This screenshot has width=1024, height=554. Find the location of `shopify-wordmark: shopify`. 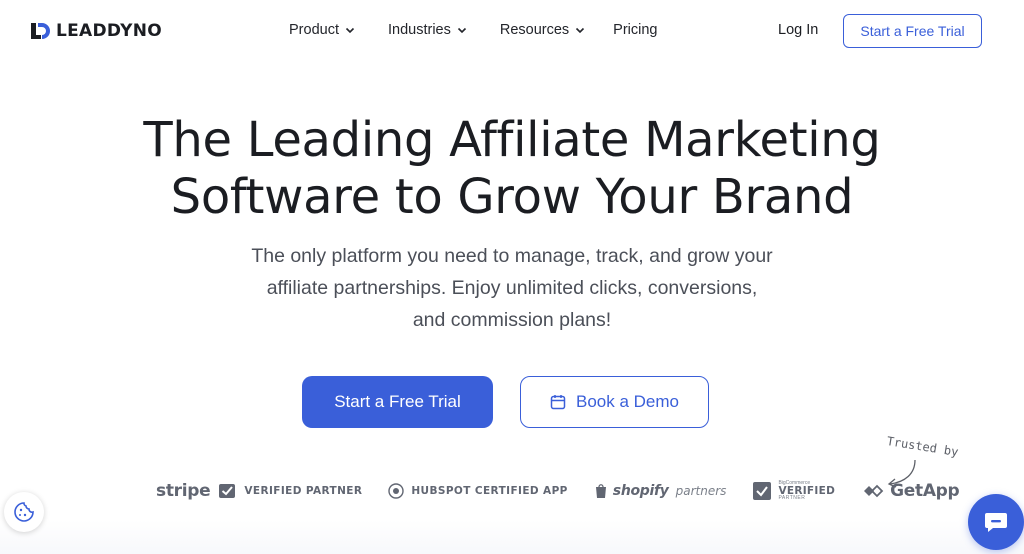

shopify-wordmark: shopify is located at coordinates (640, 491).